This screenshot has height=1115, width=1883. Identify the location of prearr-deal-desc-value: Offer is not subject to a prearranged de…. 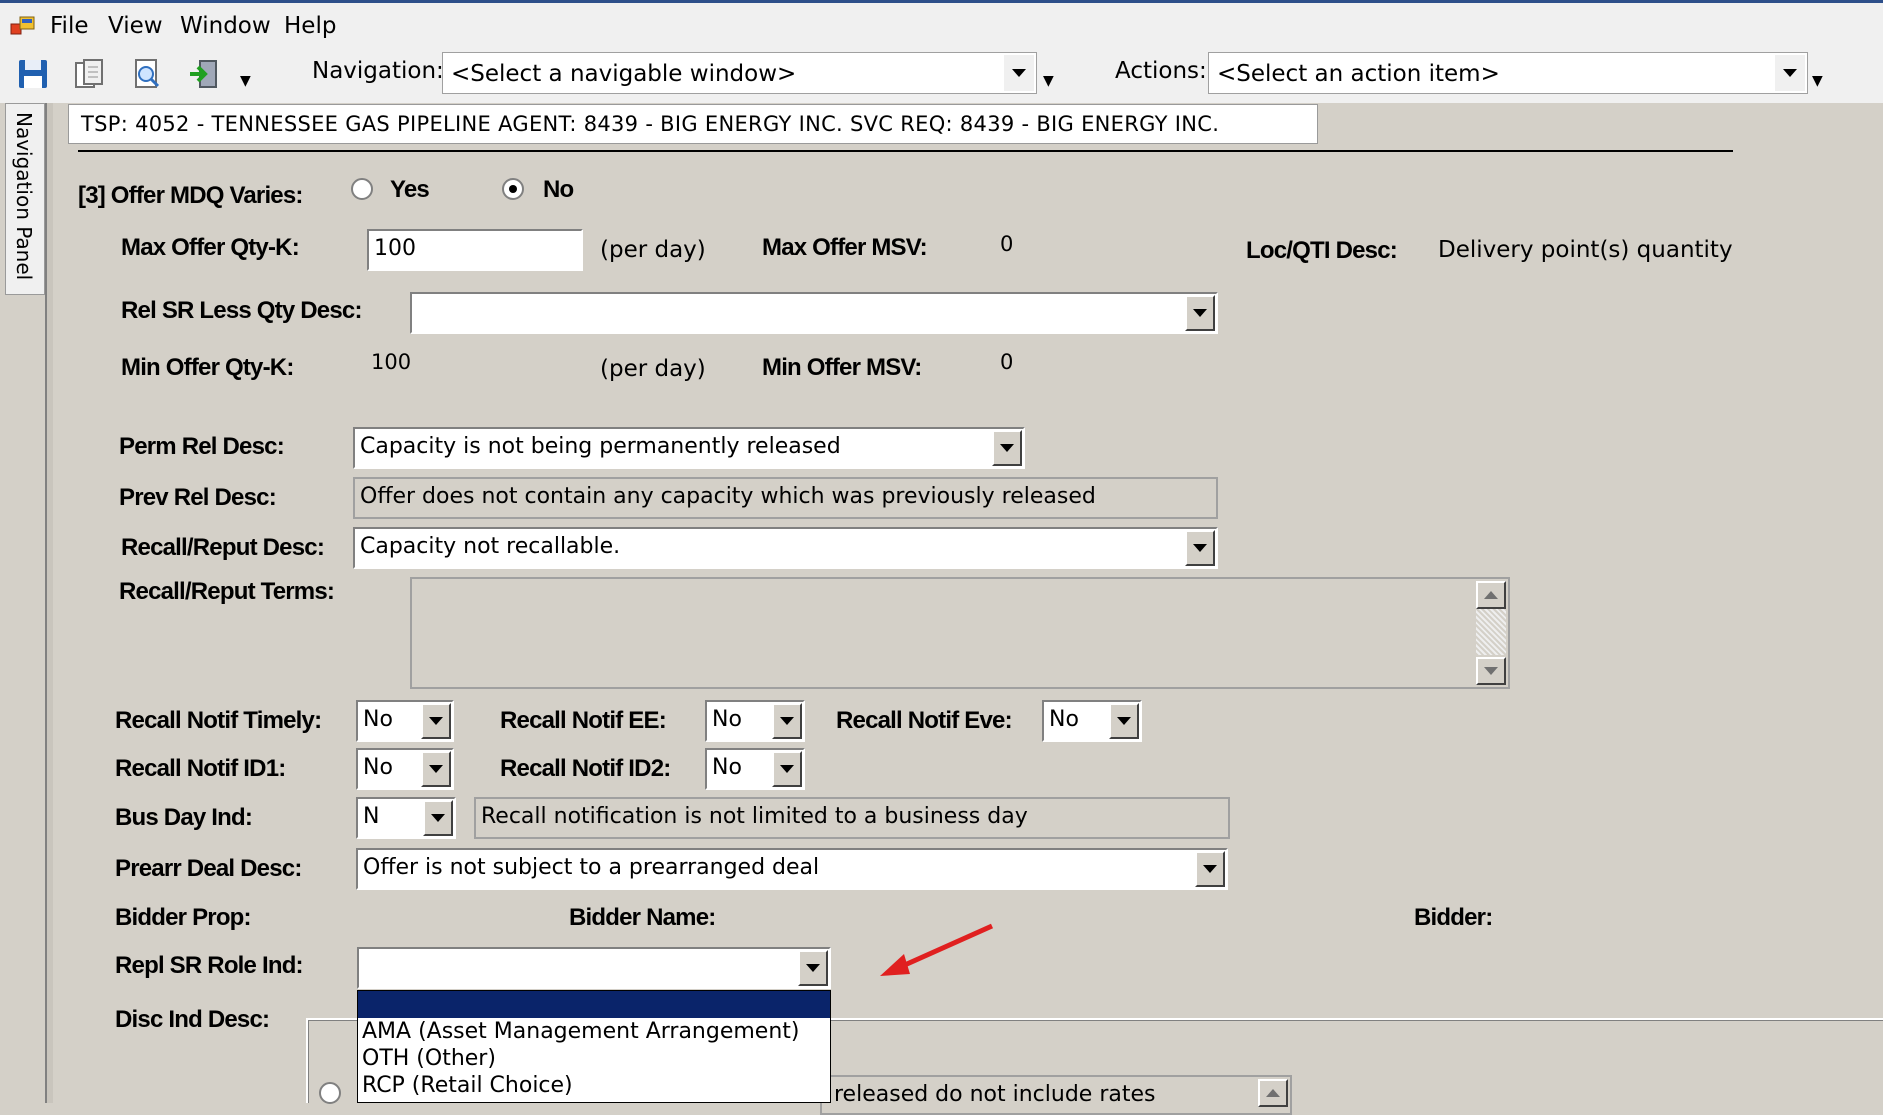
(591, 867).